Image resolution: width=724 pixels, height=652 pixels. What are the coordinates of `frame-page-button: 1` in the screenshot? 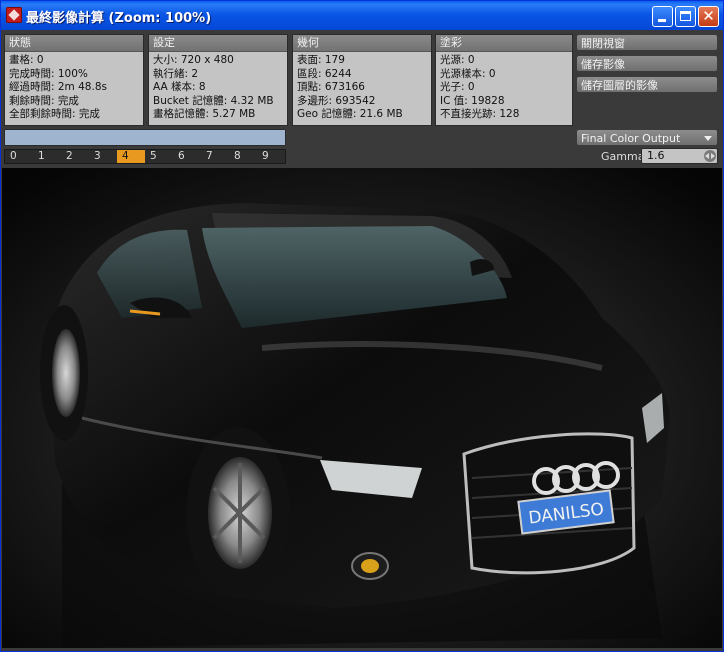 It's located at (47, 156).